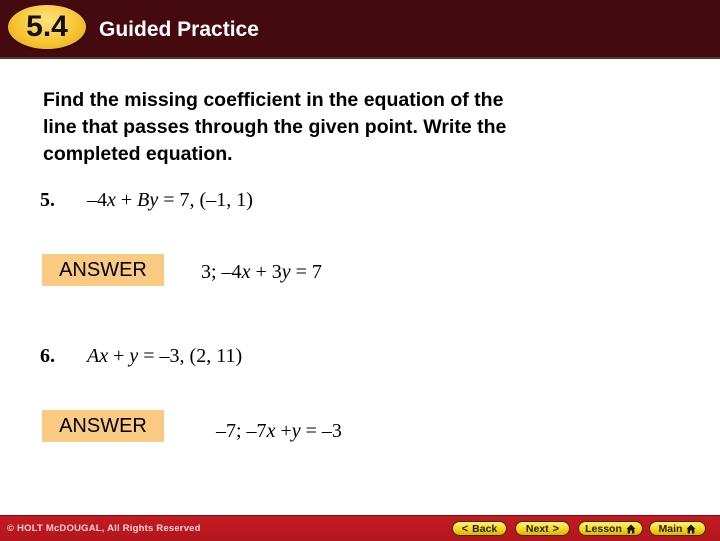 The width and height of the screenshot is (720, 541). What do you see at coordinates (283, 431) in the screenshot?
I see `answer-part: +` at bounding box center [283, 431].